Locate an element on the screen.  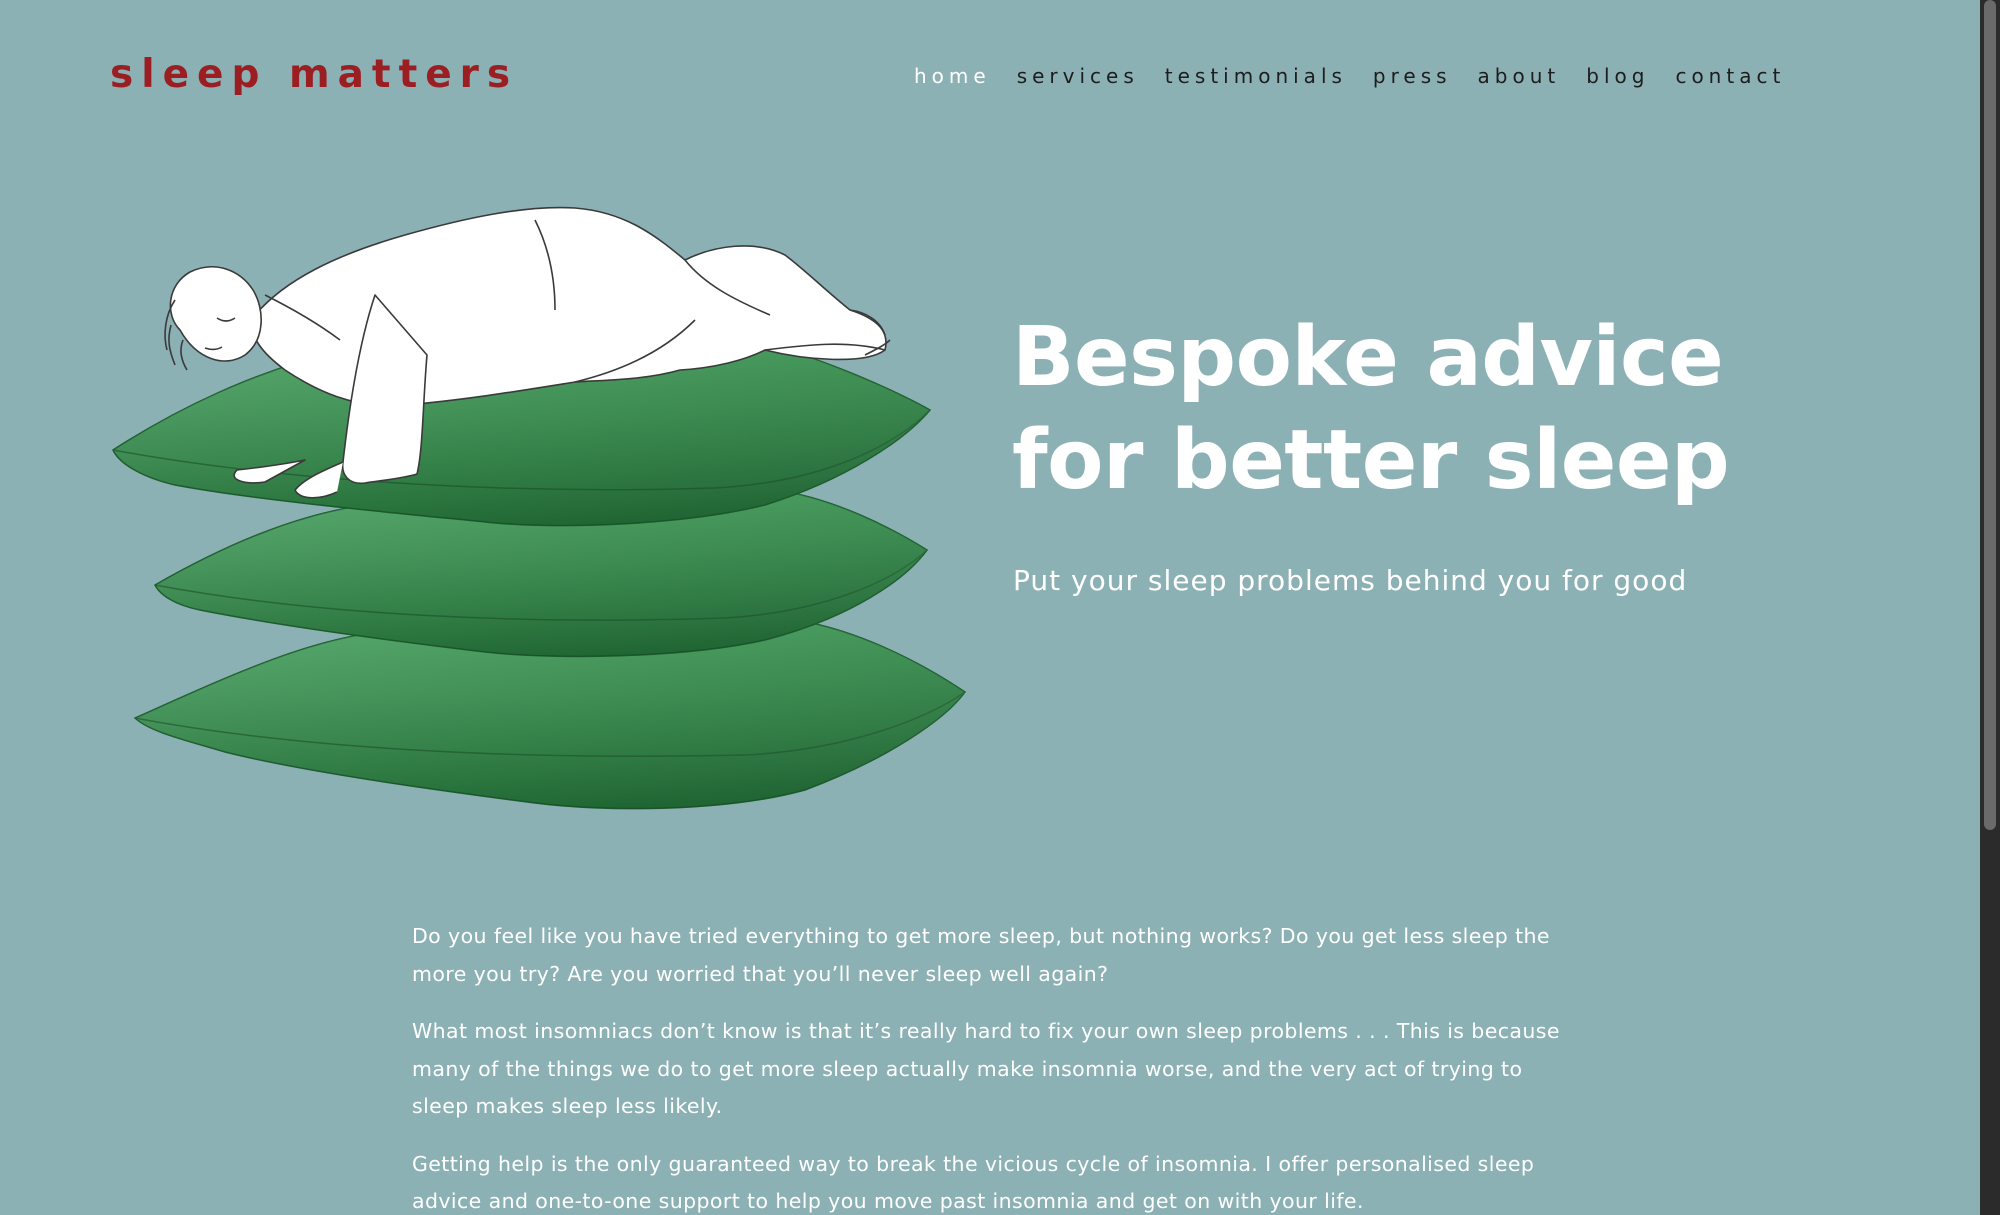
nav-home: home is located at coordinates (952, 76).